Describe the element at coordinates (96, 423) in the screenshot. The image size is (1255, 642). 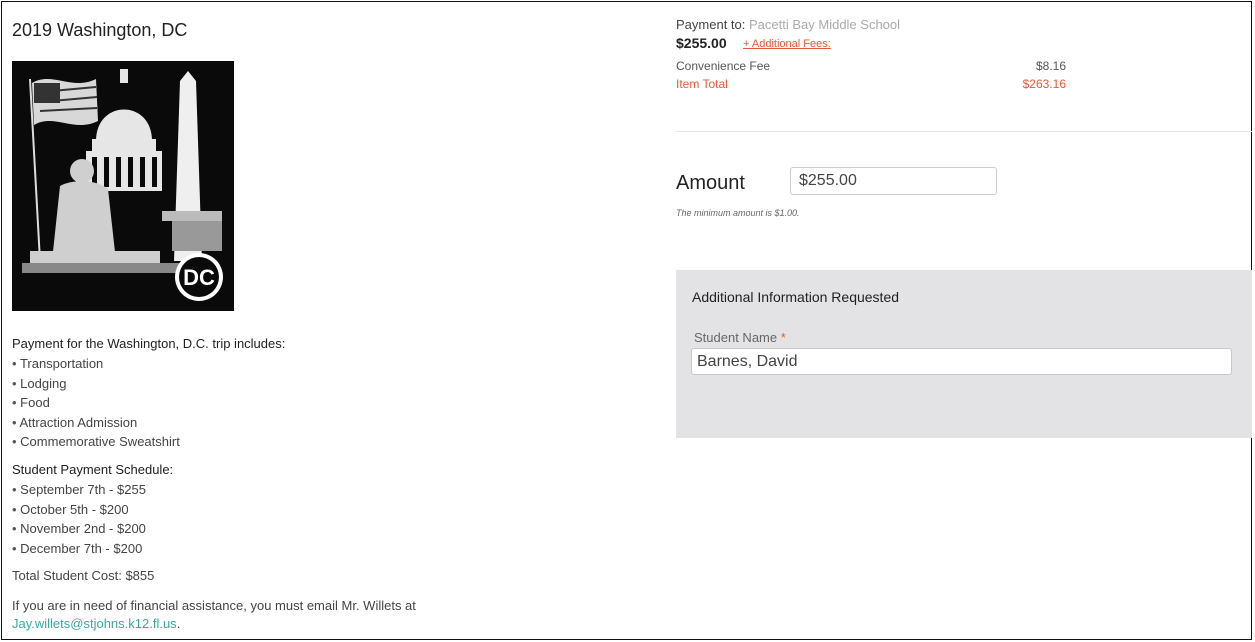
I see `list-item: Attraction Admission` at that location.